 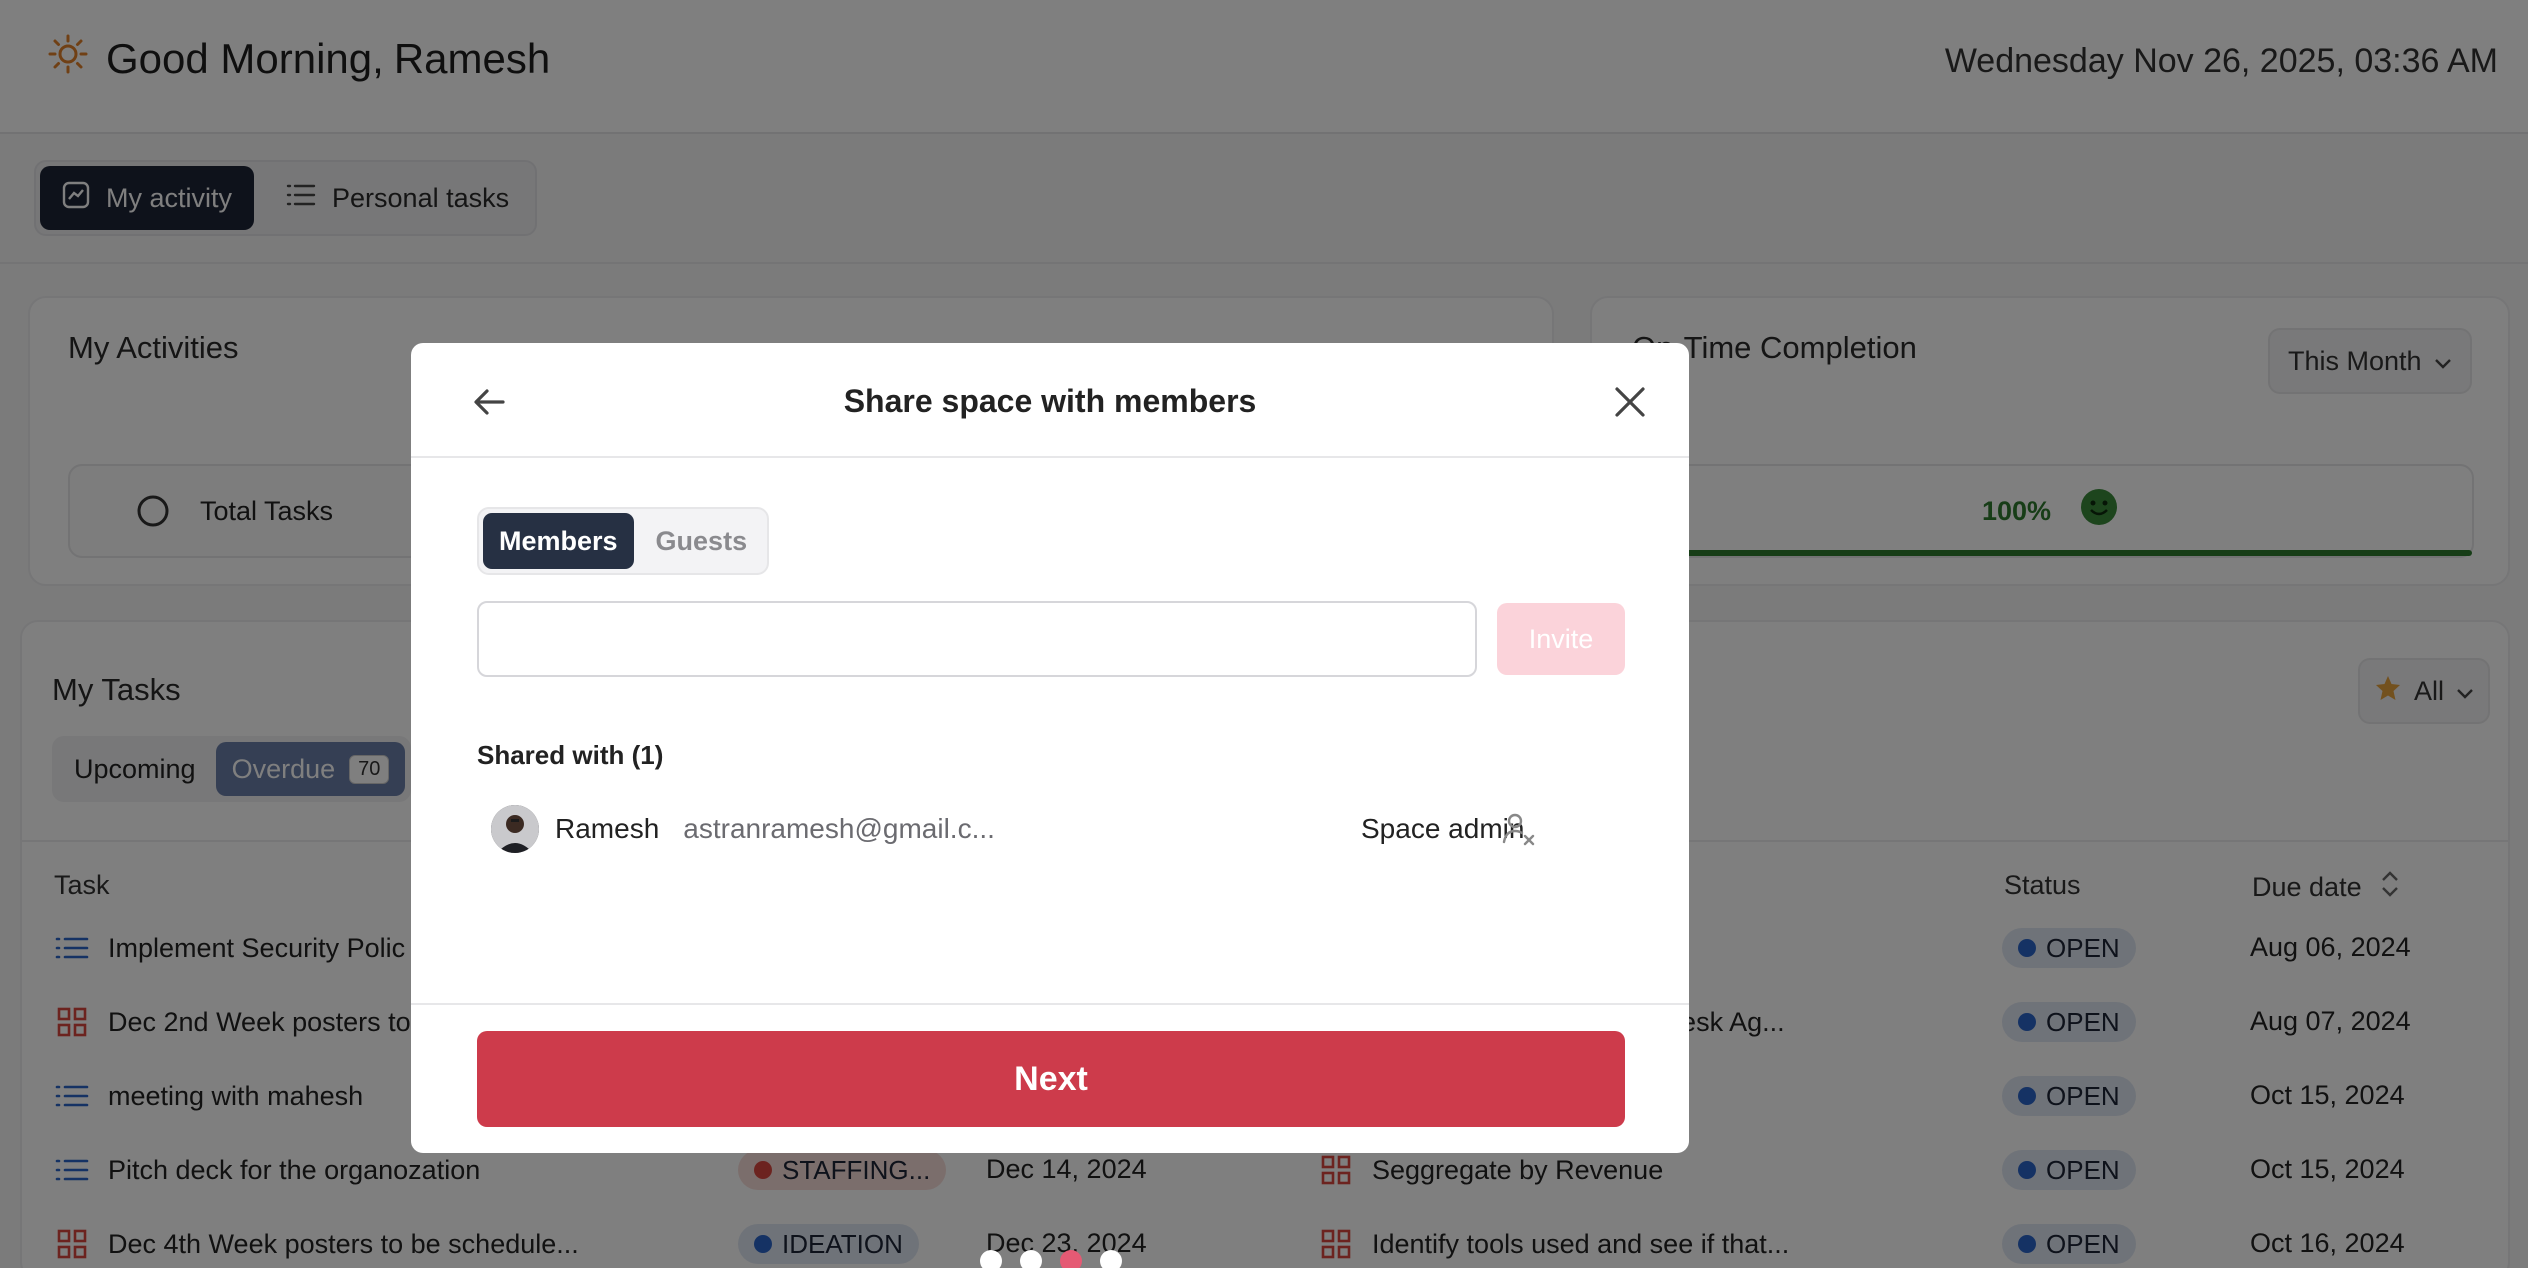 What do you see at coordinates (1051, 1259) in the screenshot?
I see `onboarding-step-indicator` at bounding box center [1051, 1259].